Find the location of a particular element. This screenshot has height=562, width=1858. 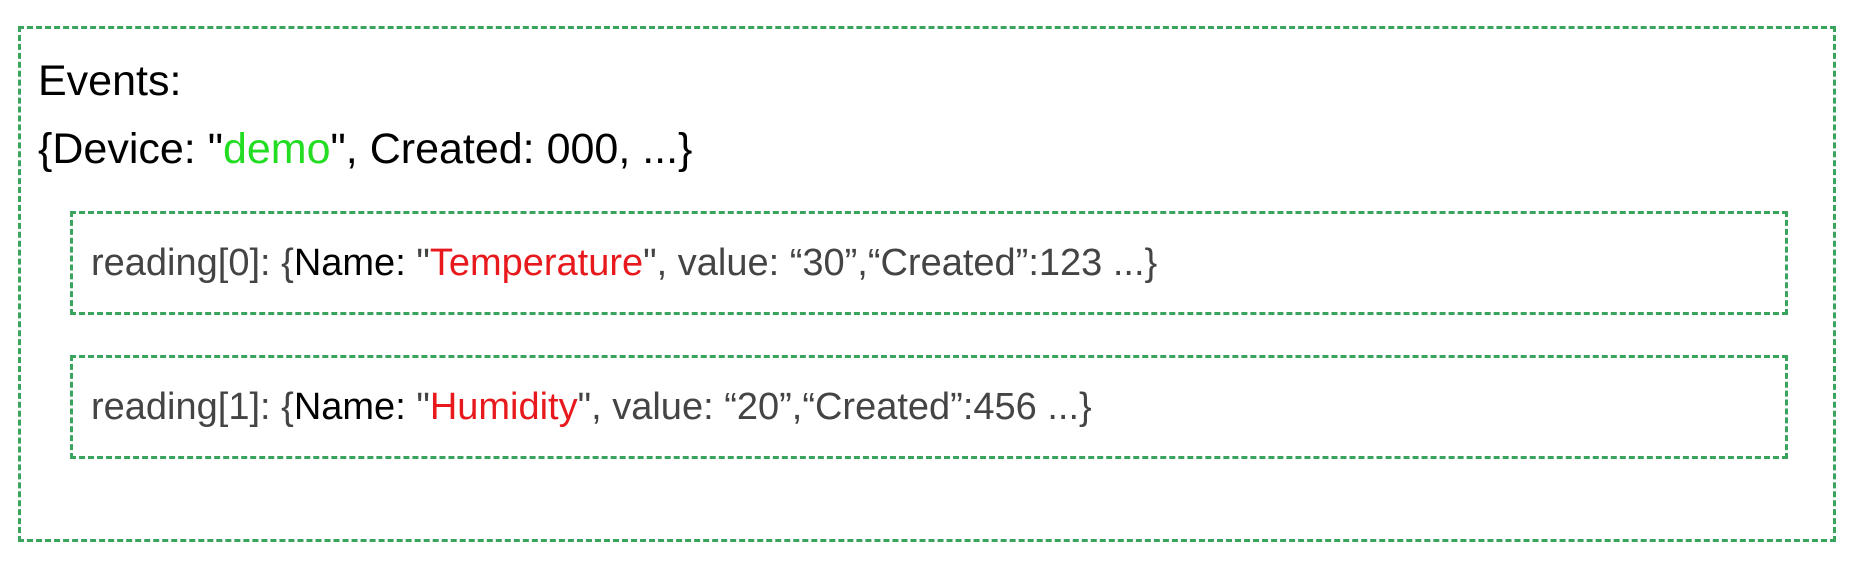

event-object-text: {Device: "demo", Created: 000, ...} is located at coordinates (365, 149).